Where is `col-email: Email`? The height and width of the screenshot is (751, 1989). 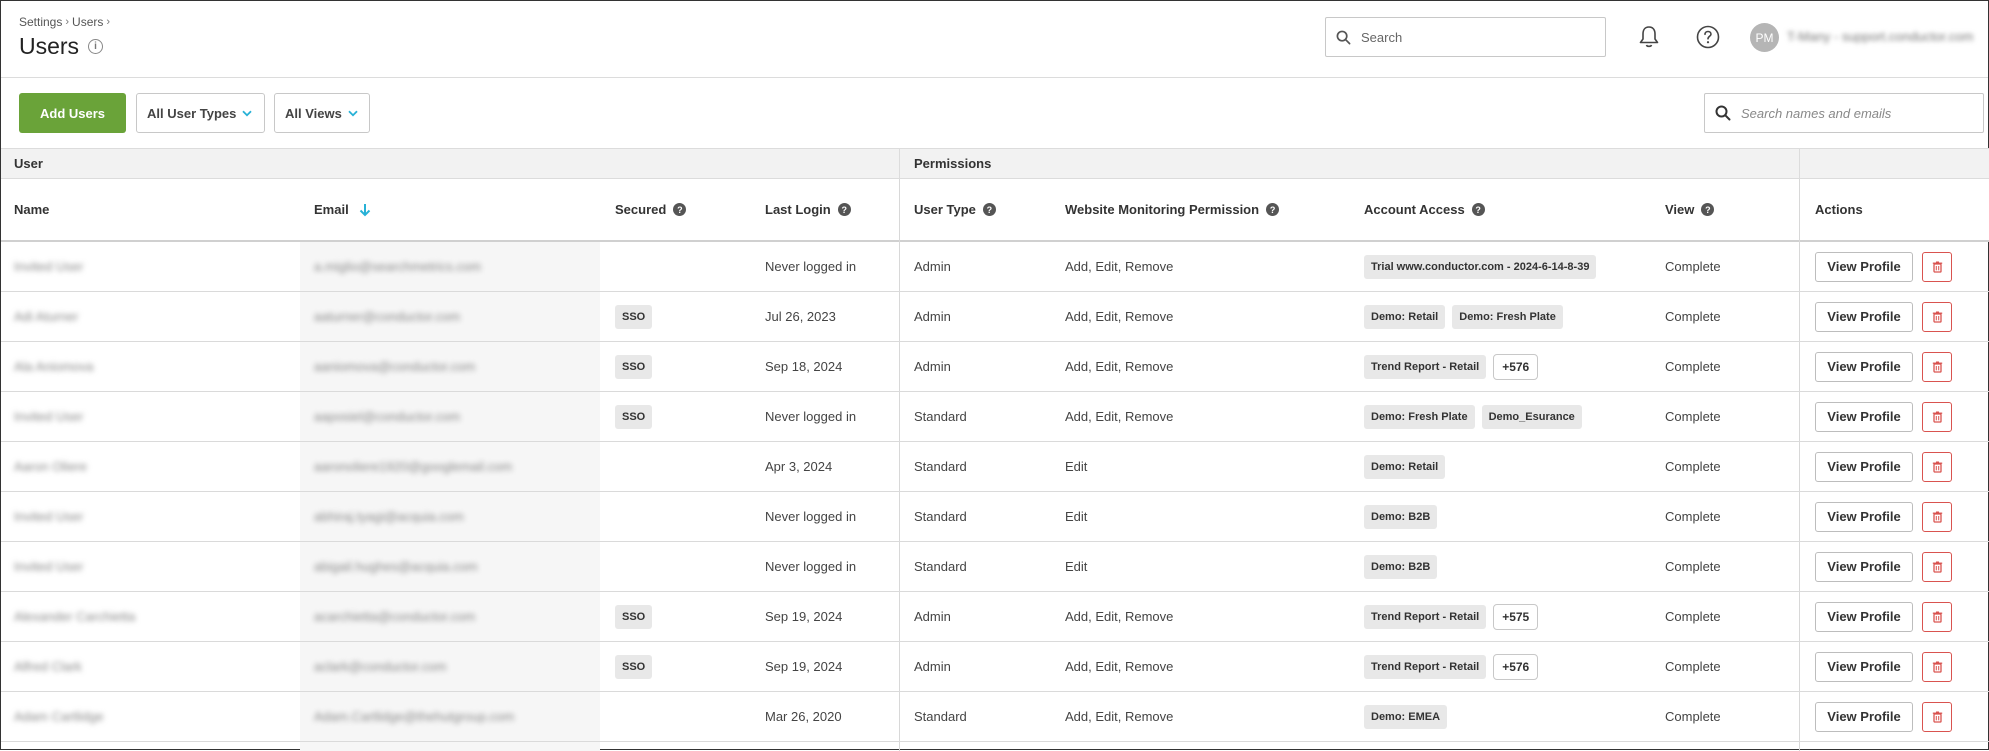 col-email: Email is located at coordinates (342, 209).